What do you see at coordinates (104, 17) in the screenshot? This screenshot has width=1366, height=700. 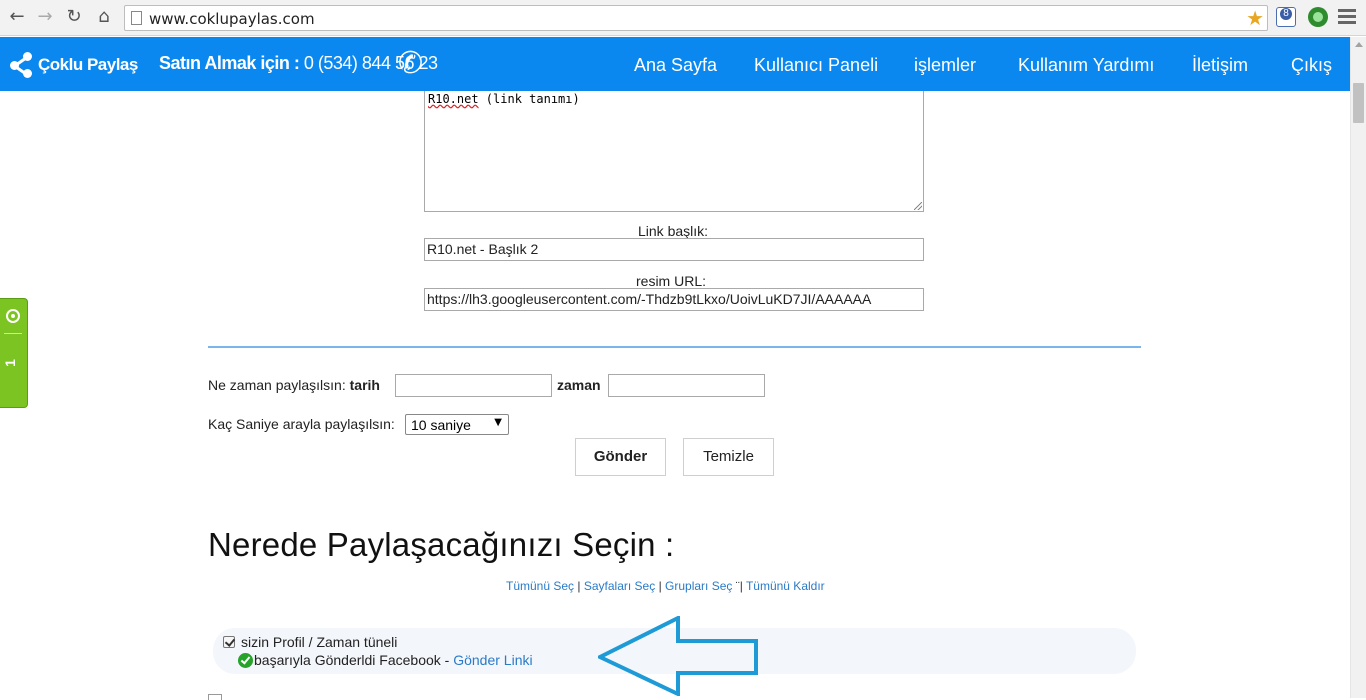 I see `home-icon: ⌂` at bounding box center [104, 17].